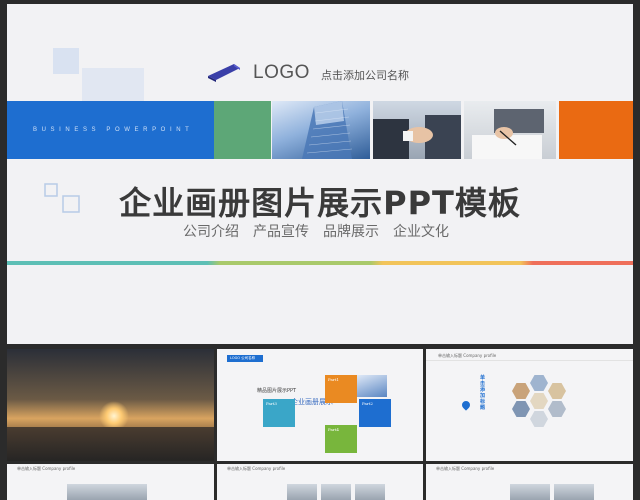 This screenshot has width=640, height=500. What do you see at coordinates (277, 391) in the screenshot?
I see `thumb-title: 精品图片展示PPT` at bounding box center [277, 391].